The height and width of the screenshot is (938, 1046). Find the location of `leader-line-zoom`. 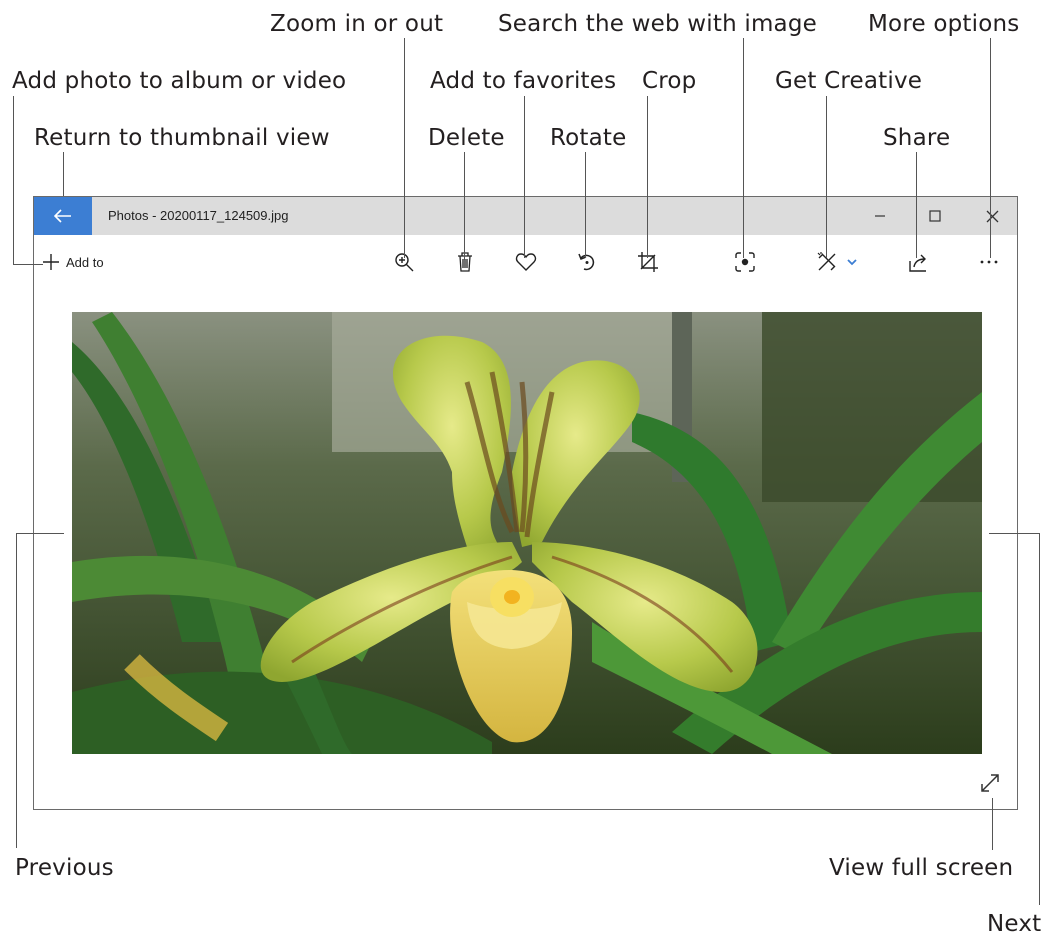

leader-line-zoom is located at coordinates (404, 148).